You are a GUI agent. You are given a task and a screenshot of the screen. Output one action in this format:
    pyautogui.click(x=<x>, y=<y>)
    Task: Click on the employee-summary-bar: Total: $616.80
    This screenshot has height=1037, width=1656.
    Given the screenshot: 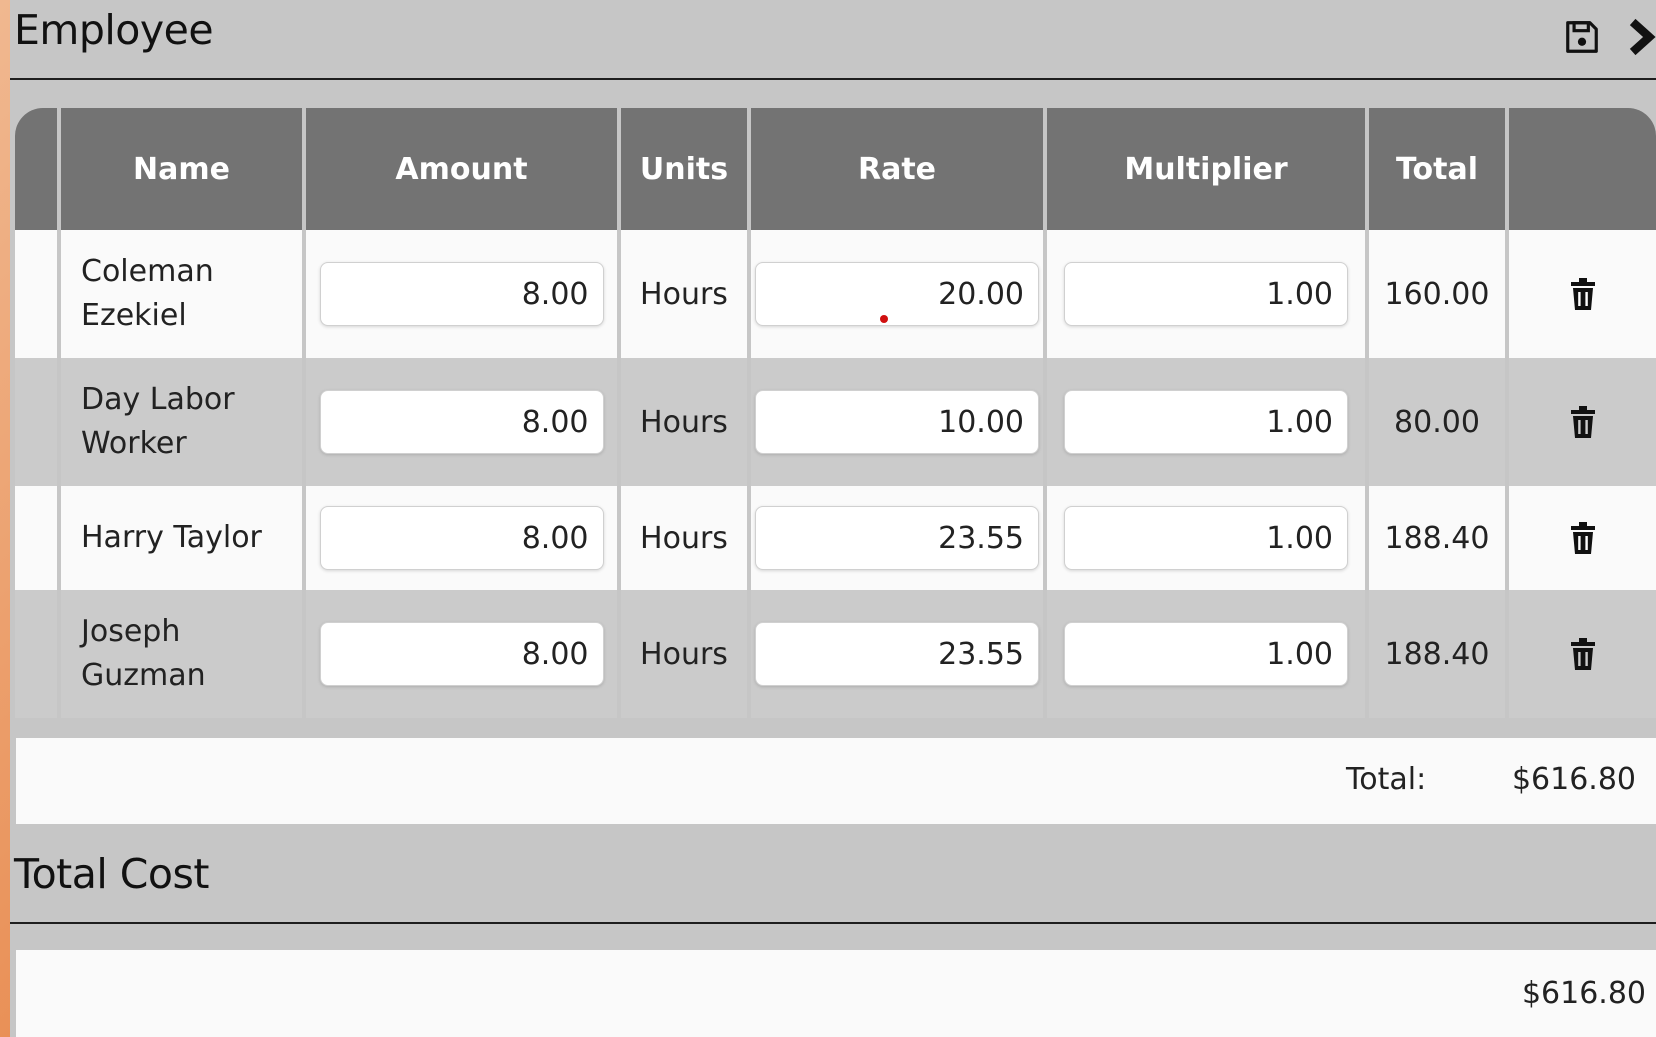 What is the action you would take?
    pyautogui.click(x=836, y=781)
    